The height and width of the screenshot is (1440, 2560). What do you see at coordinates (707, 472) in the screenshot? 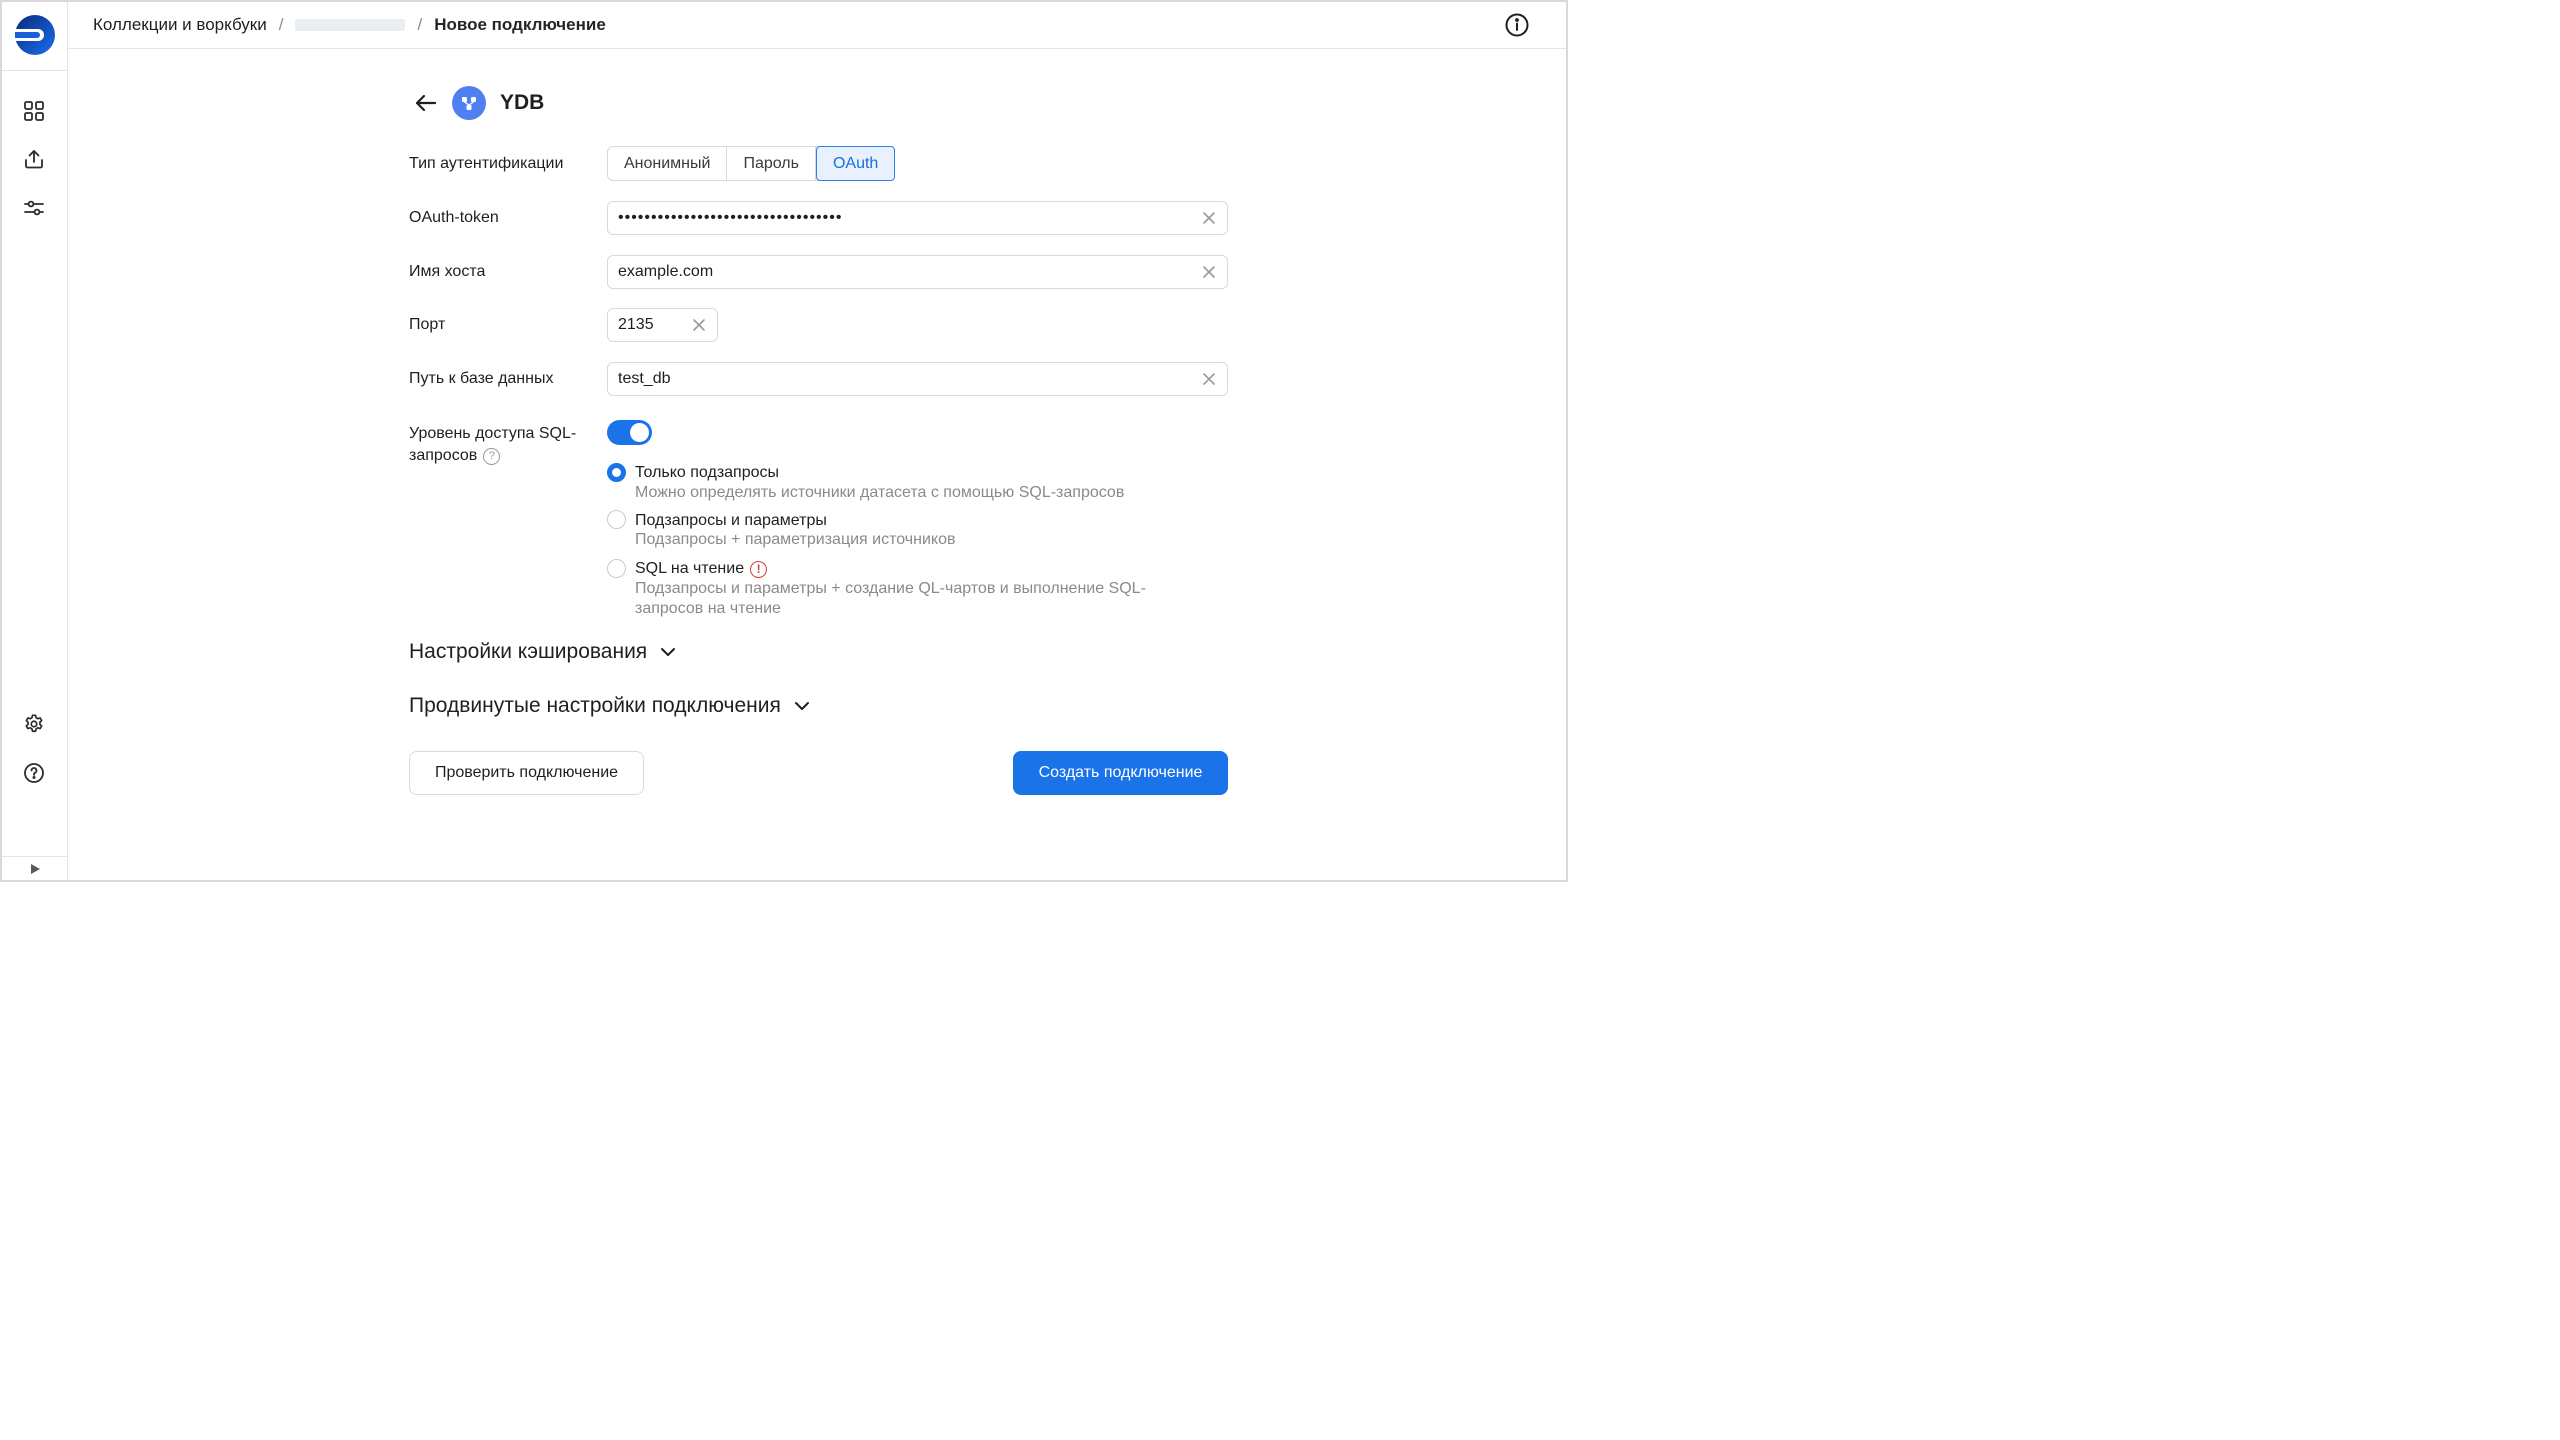
I see `radio-subqueries-only-title: Только подзапросы` at bounding box center [707, 472].